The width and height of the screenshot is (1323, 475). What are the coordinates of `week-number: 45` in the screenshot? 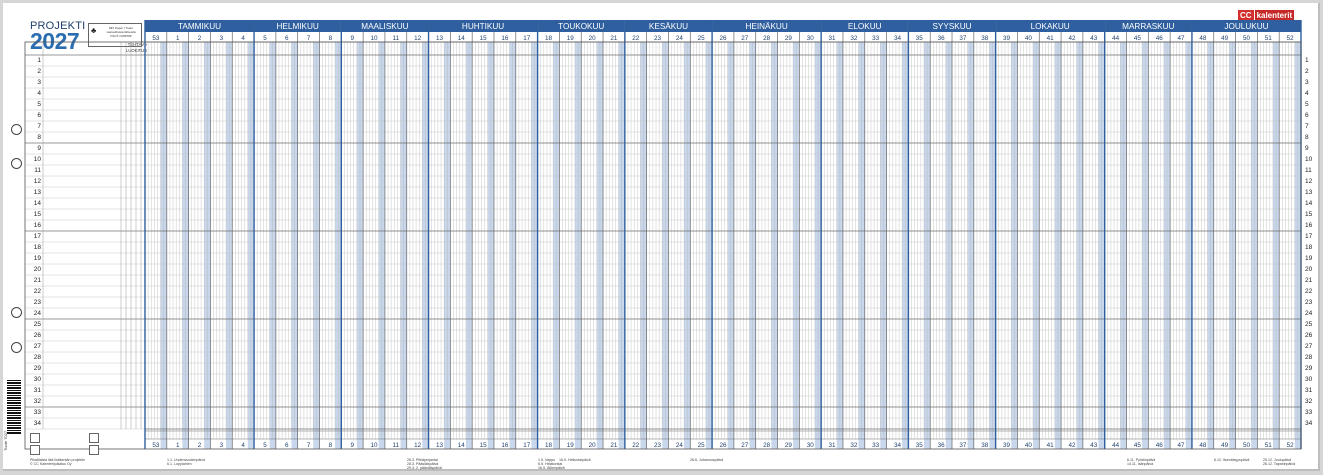 It's located at (1138, 38).